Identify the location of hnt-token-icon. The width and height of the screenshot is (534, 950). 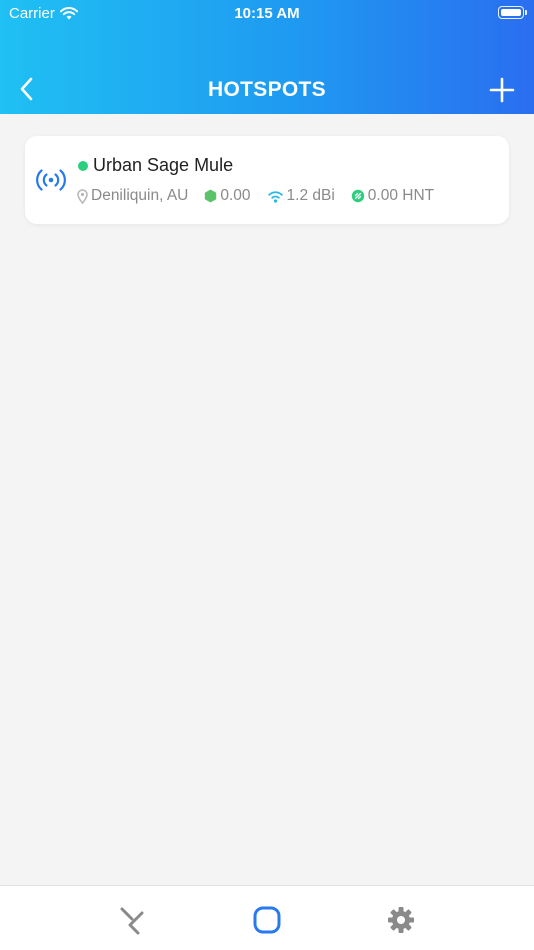
(357, 196).